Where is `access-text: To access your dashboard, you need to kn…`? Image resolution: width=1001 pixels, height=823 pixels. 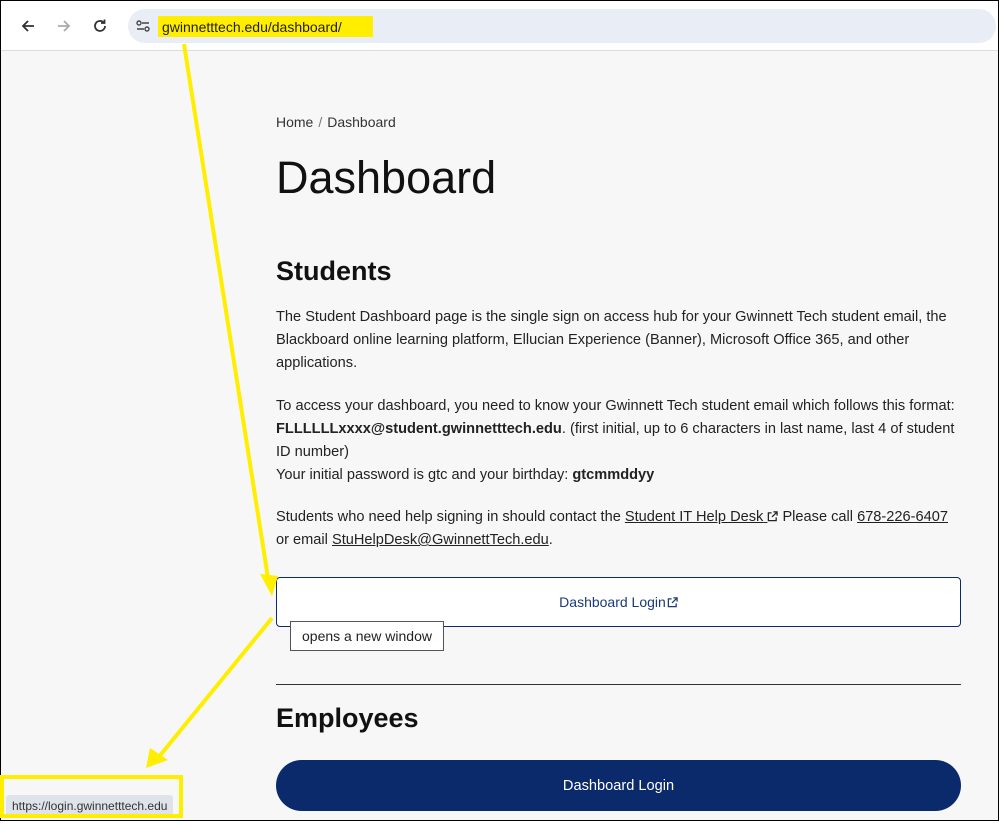 access-text: To access your dashboard, you need to kn… is located at coordinates (615, 406).